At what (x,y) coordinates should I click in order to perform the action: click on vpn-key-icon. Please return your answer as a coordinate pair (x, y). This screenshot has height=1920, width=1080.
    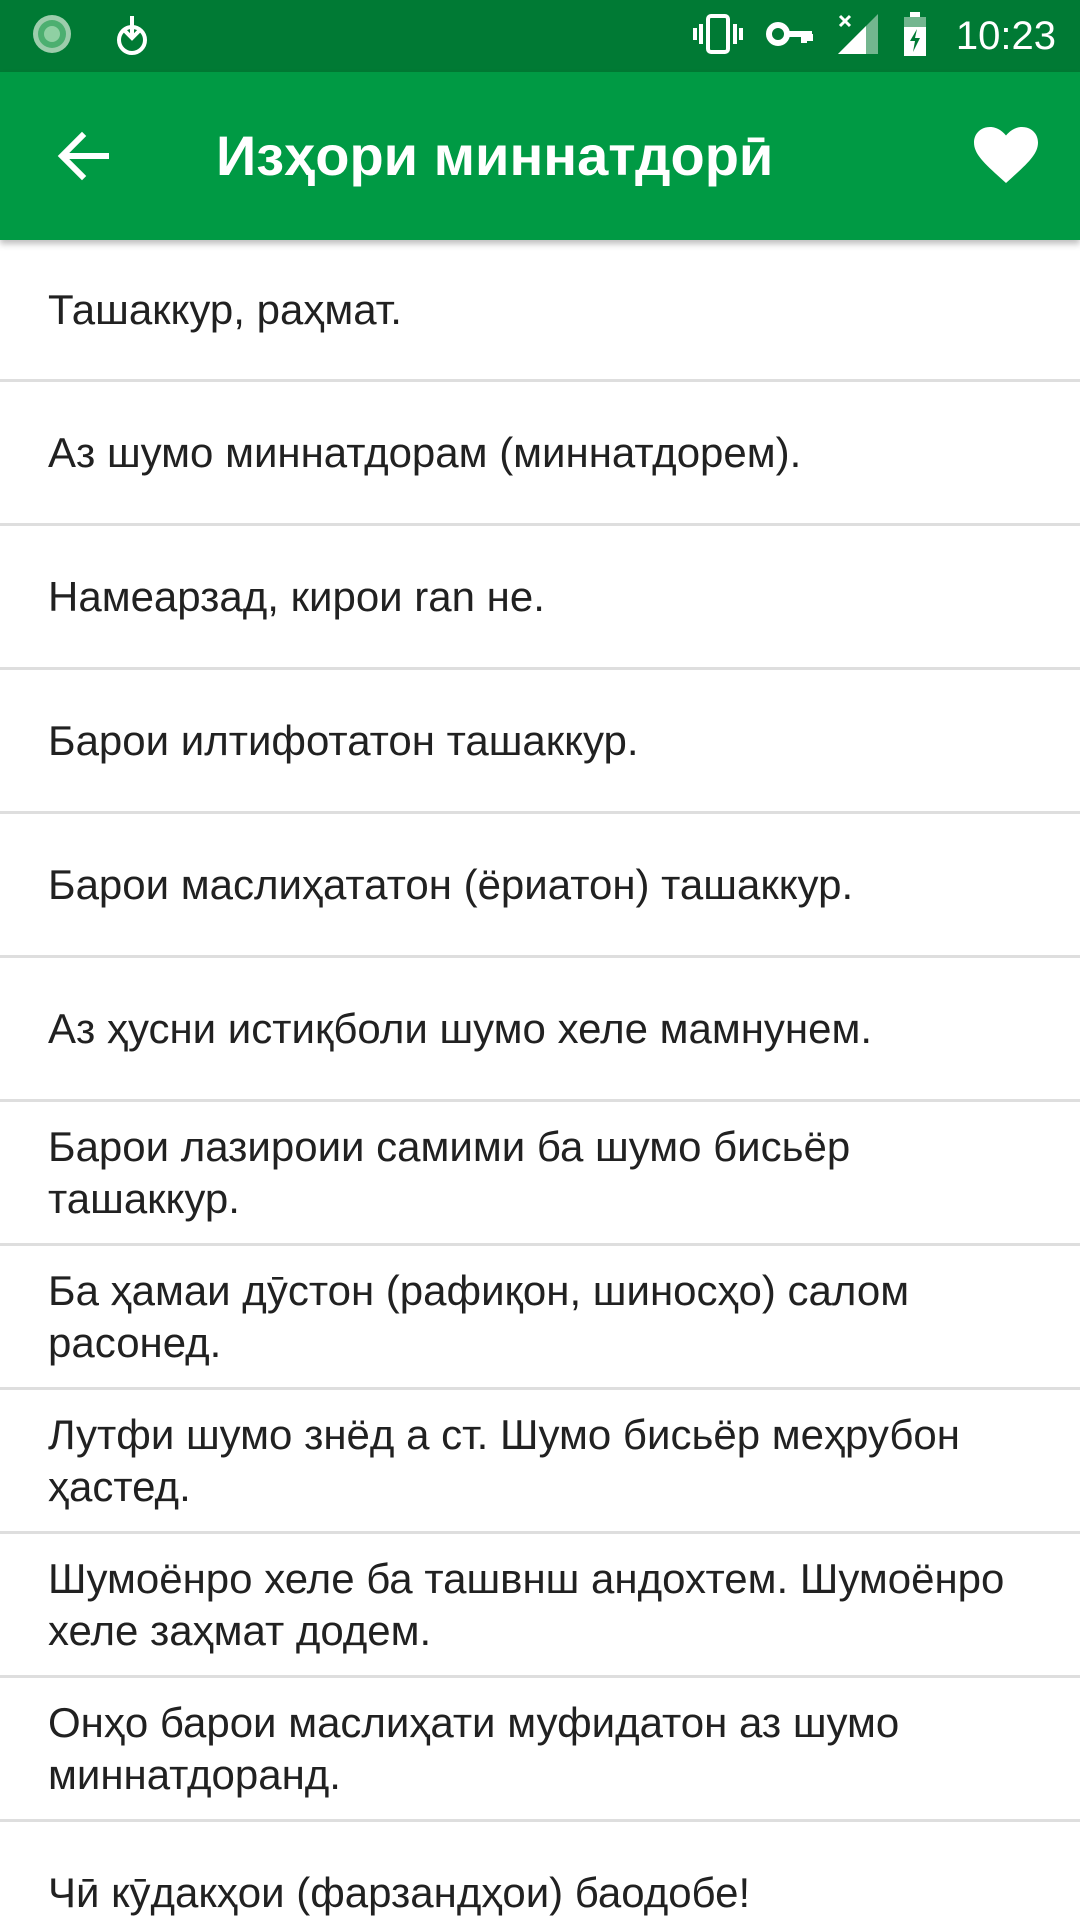
    Looking at the image, I should click on (789, 36).